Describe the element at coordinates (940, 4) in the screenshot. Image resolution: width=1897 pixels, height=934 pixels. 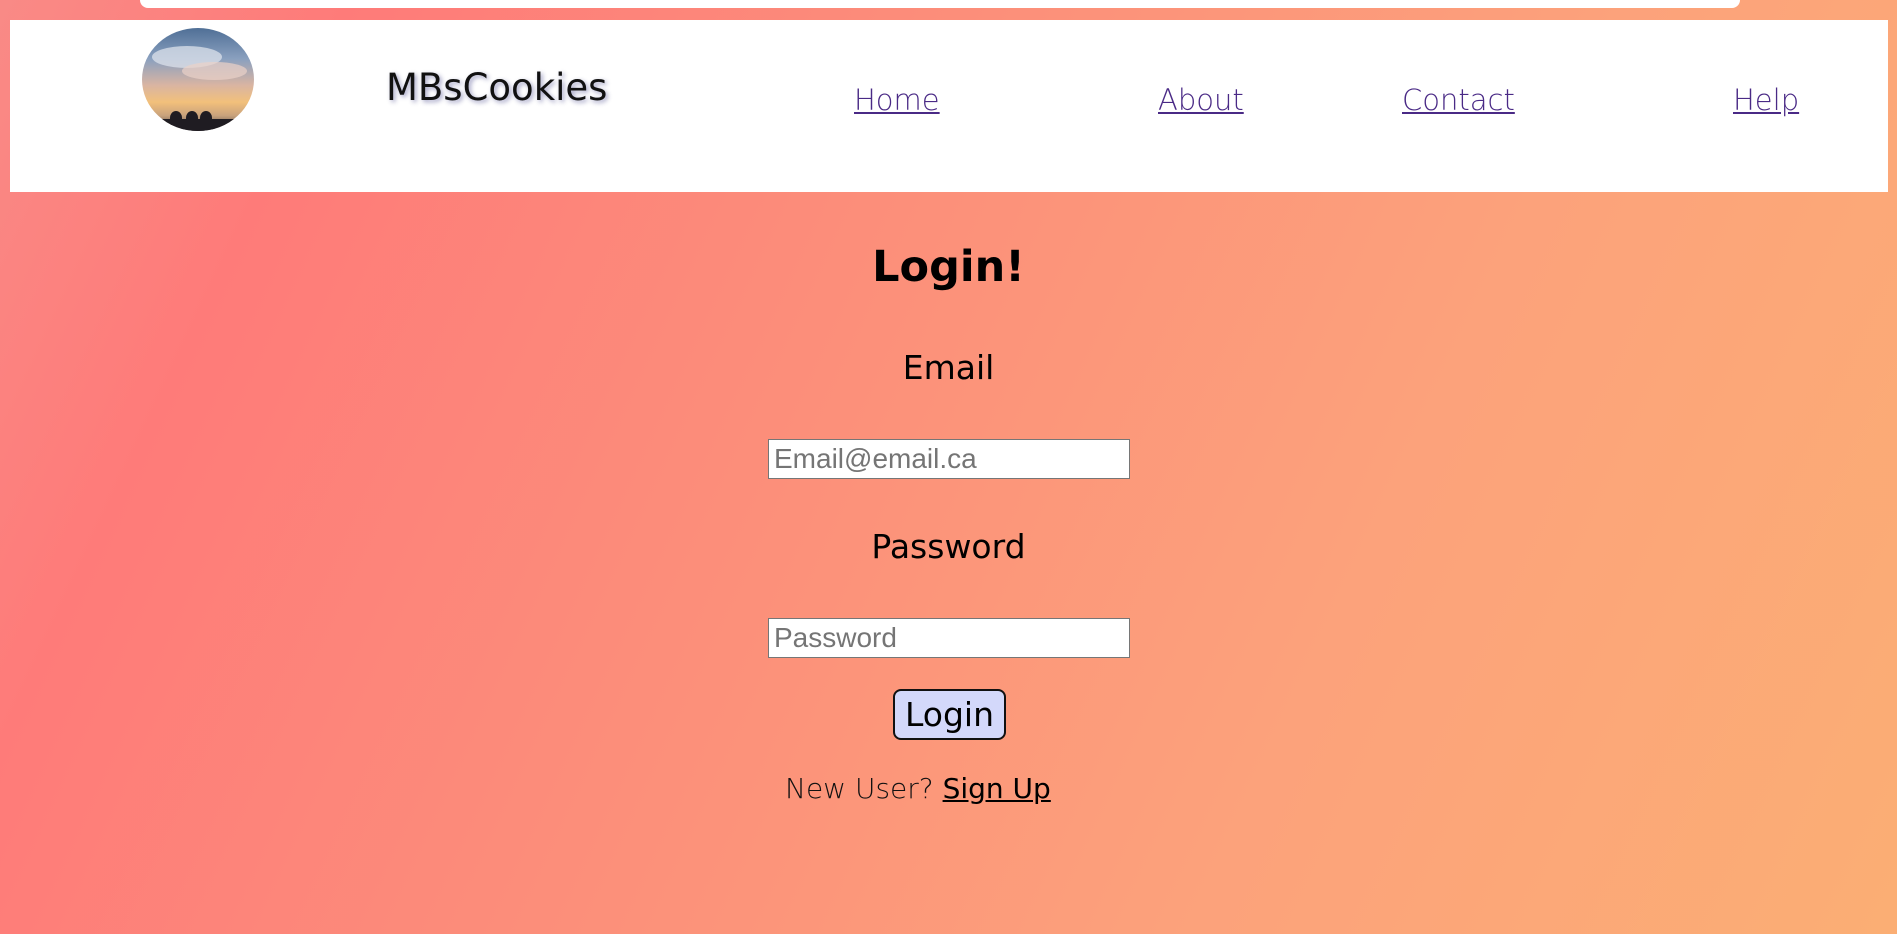
I see `top-strip` at that location.